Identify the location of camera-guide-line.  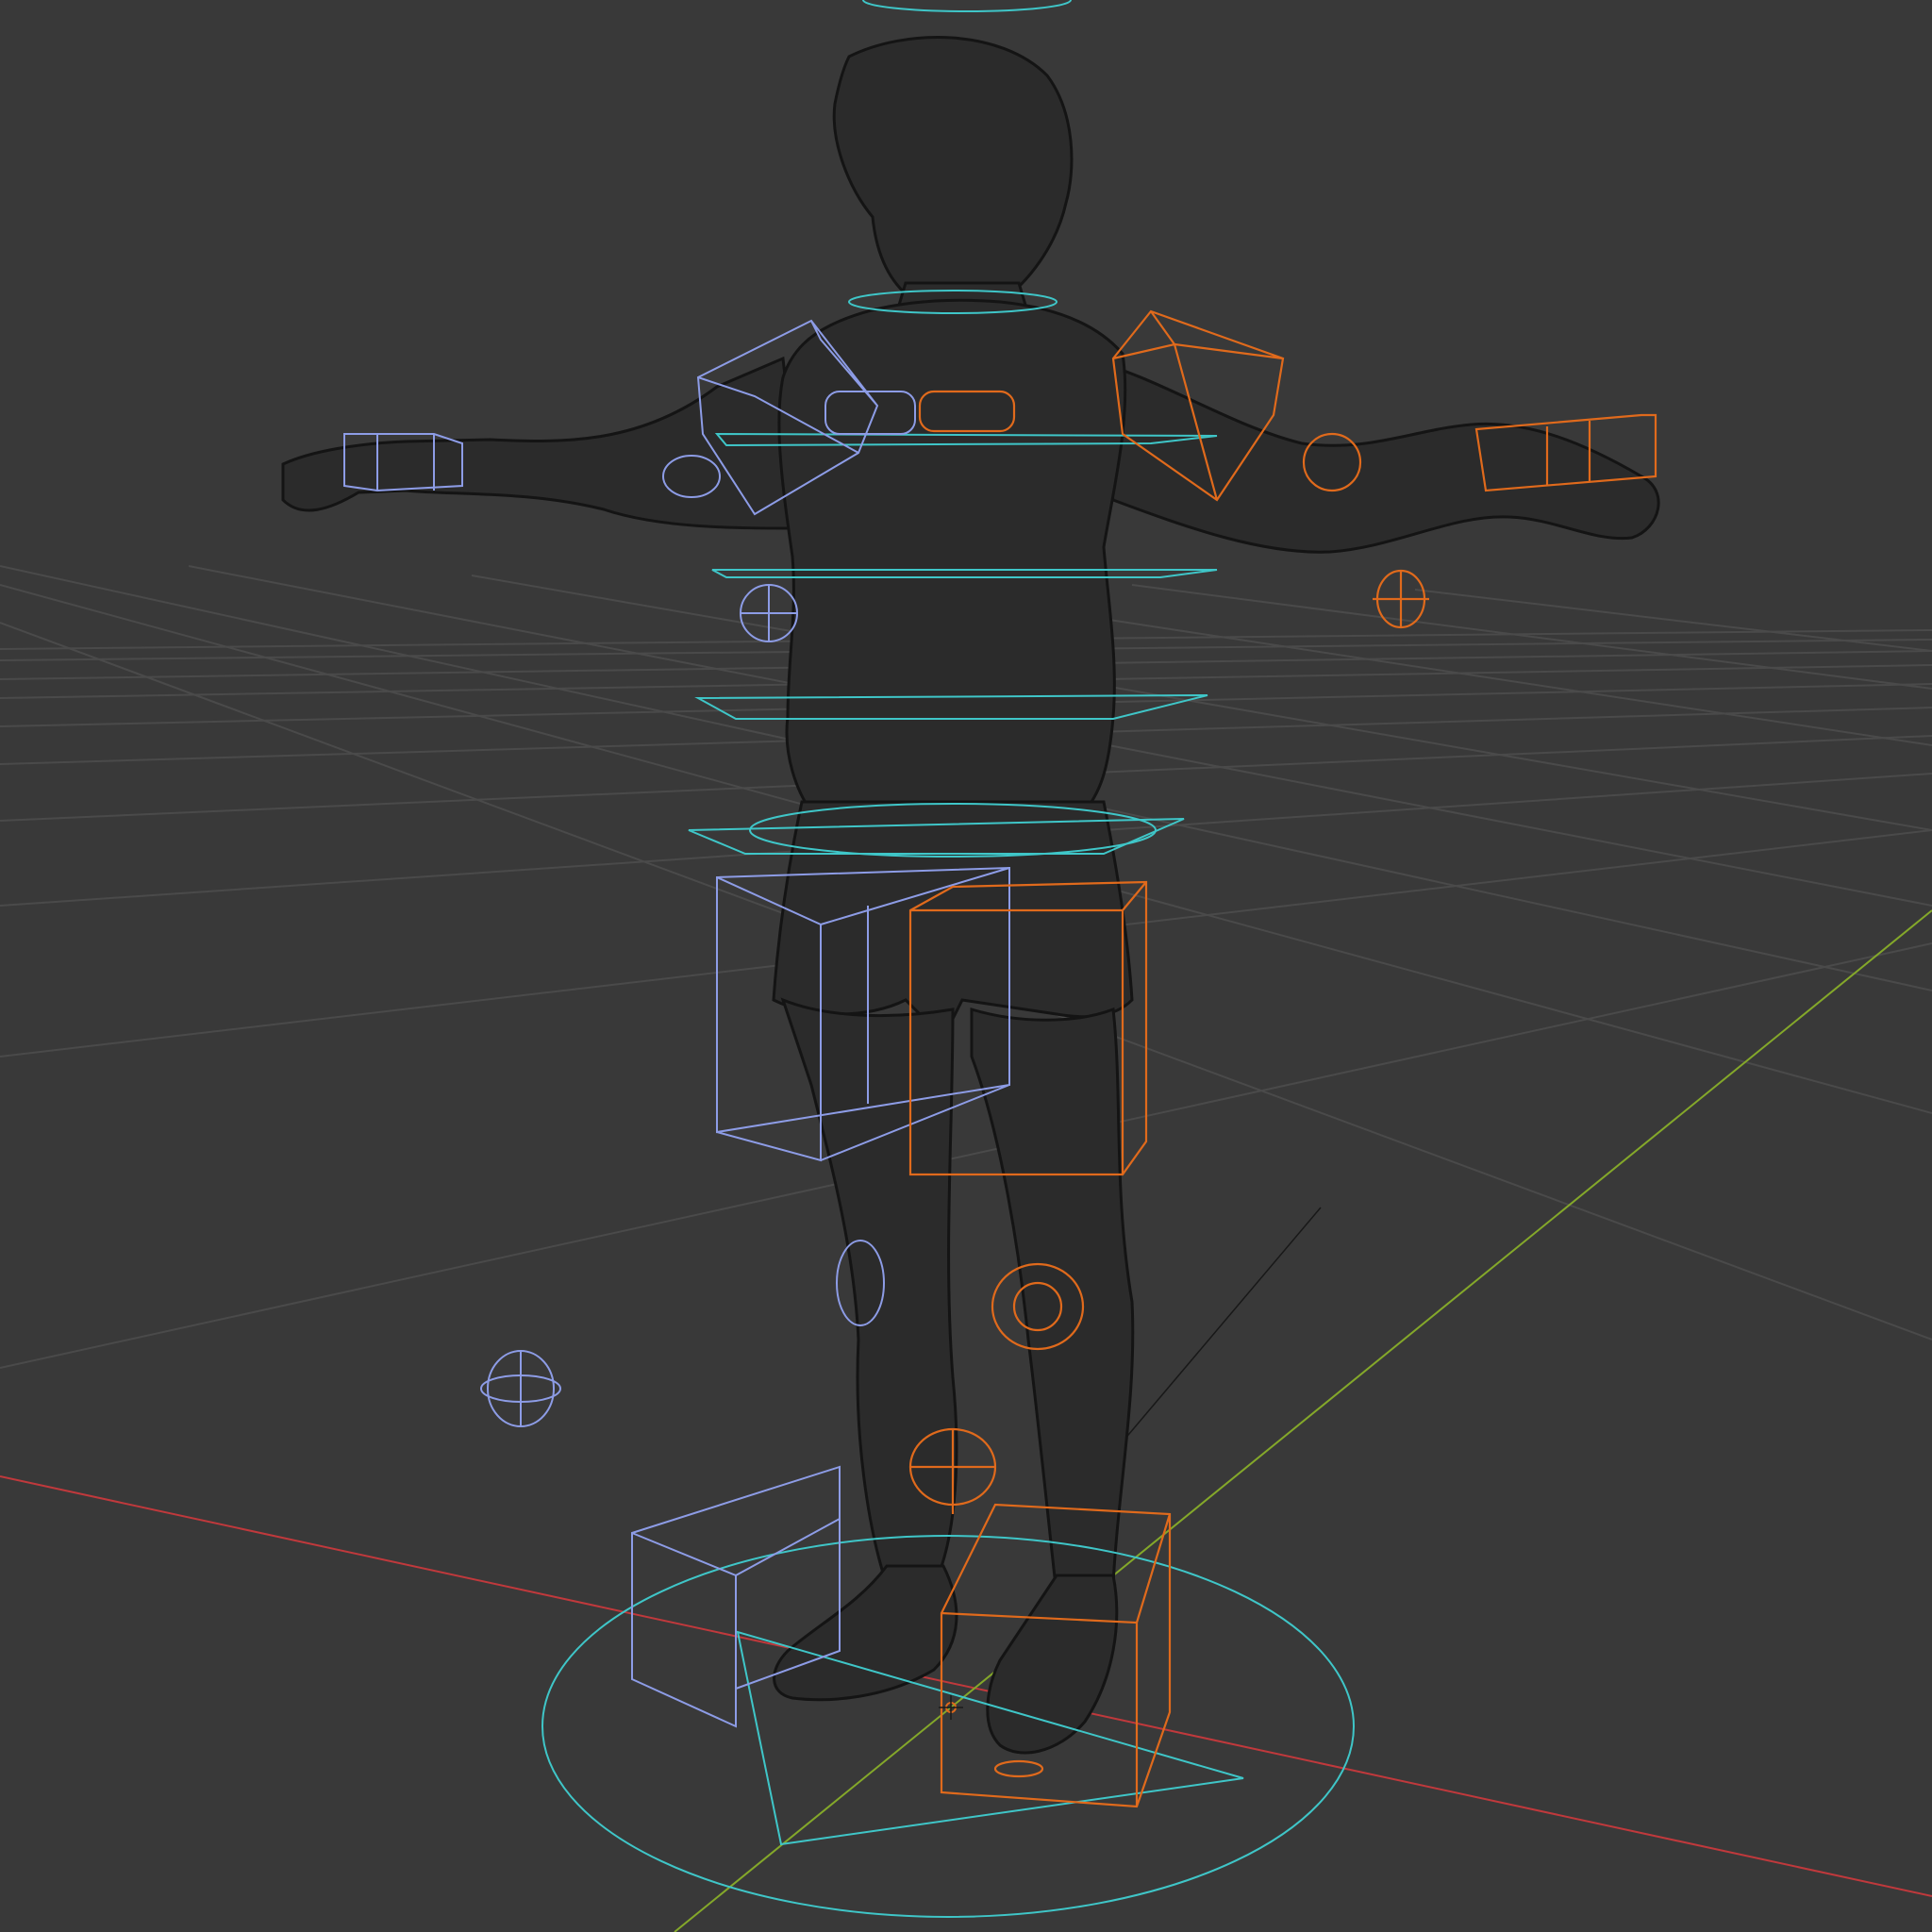
(1217, 1331).